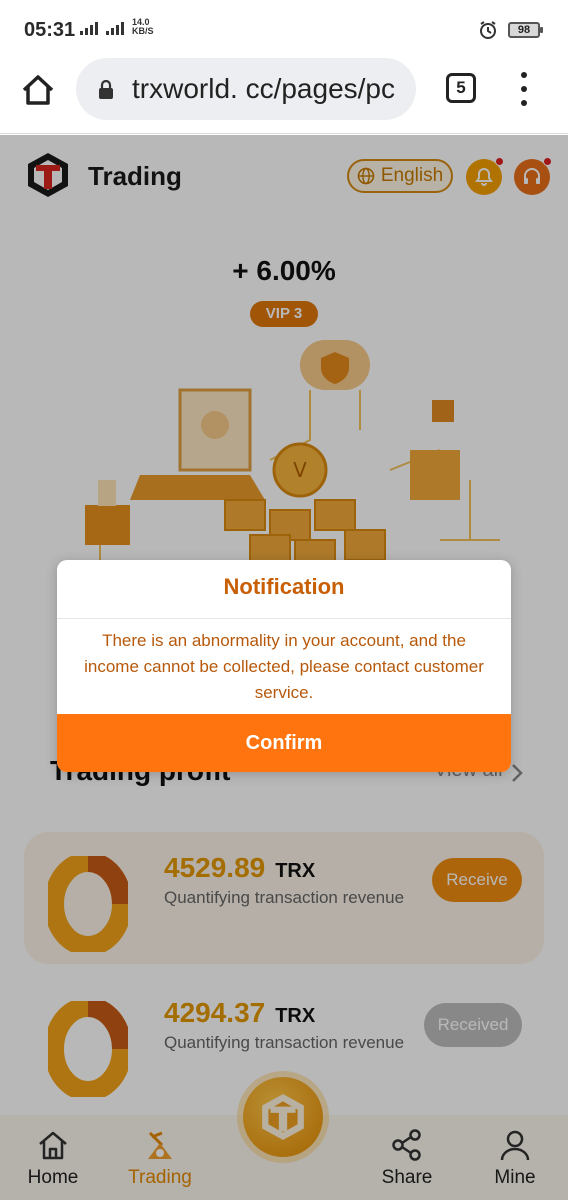 This screenshot has height=1200, width=568. Describe the element at coordinates (102, 28) in the screenshot. I see `signal-icons` at that location.